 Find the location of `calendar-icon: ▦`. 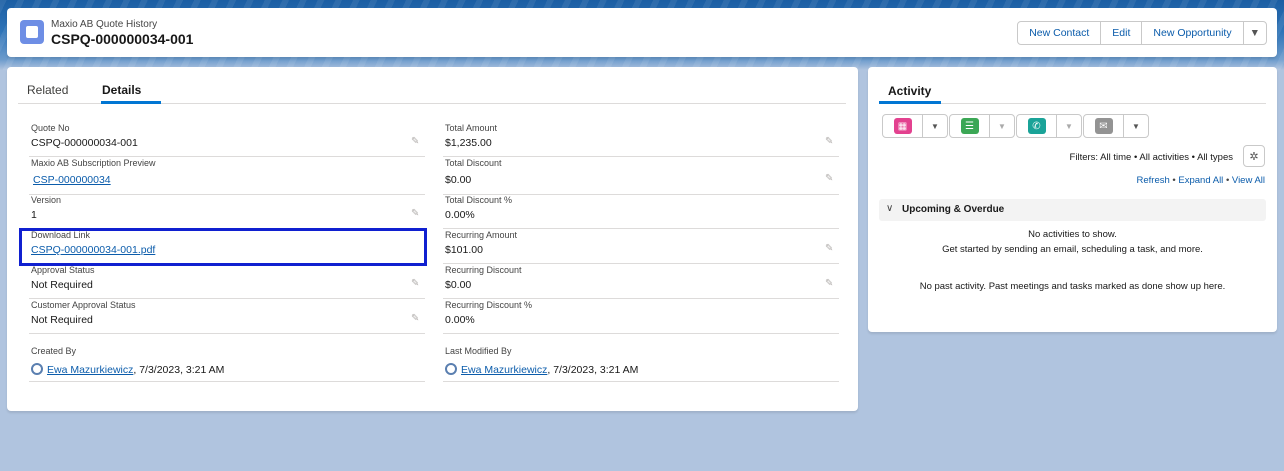

calendar-icon: ▦ is located at coordinates (902, 126).